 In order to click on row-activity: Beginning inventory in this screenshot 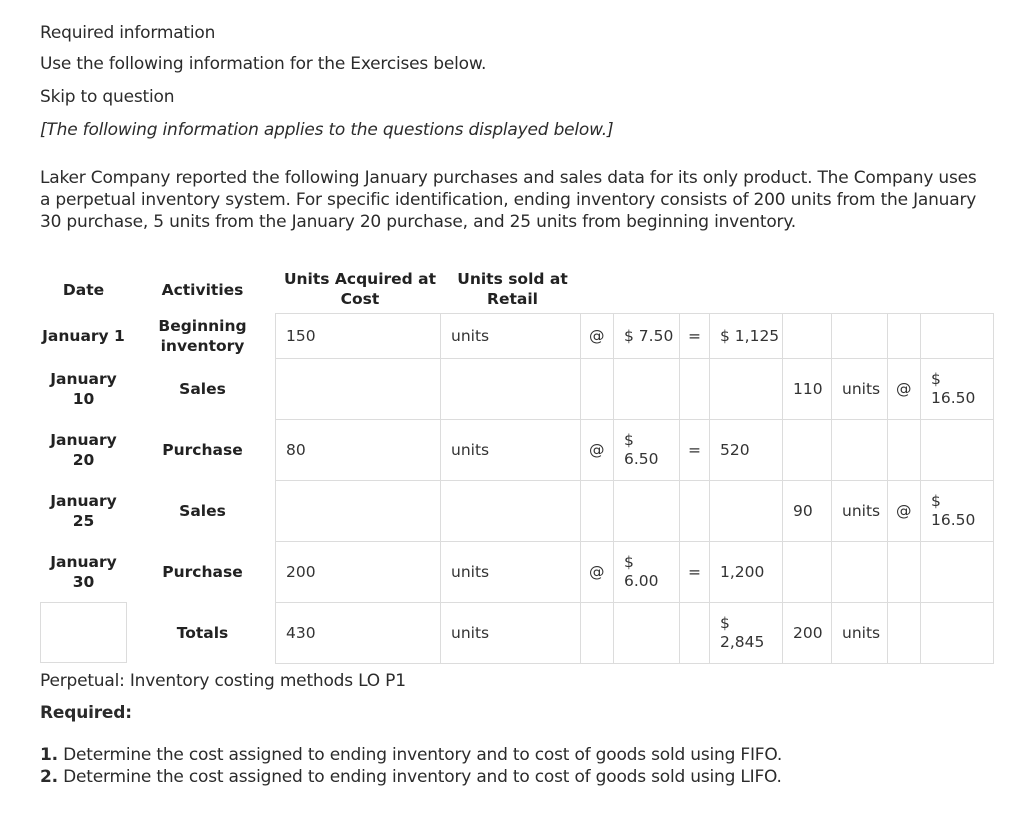, I will do `click(202, 335)`.